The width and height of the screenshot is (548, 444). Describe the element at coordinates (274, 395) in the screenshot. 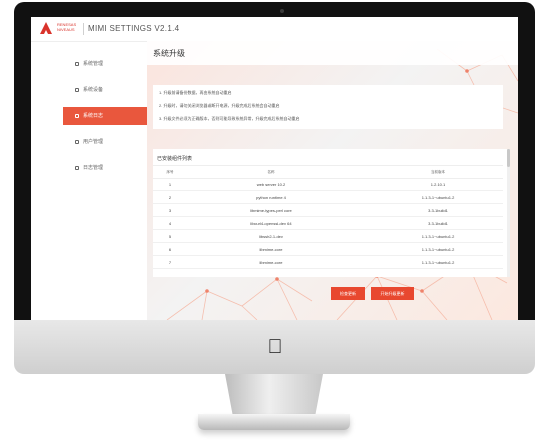

I see `monitor-stand-neck` at that location.